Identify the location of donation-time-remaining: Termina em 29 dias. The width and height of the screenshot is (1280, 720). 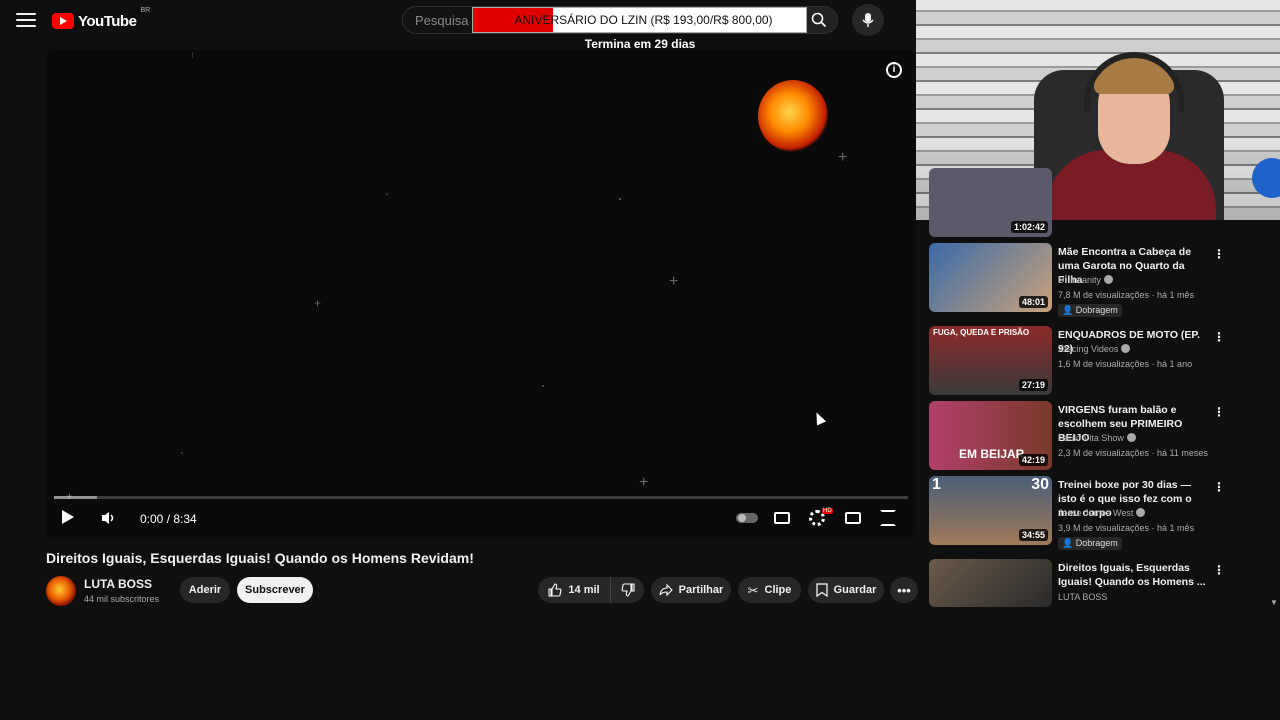
(640, 44).